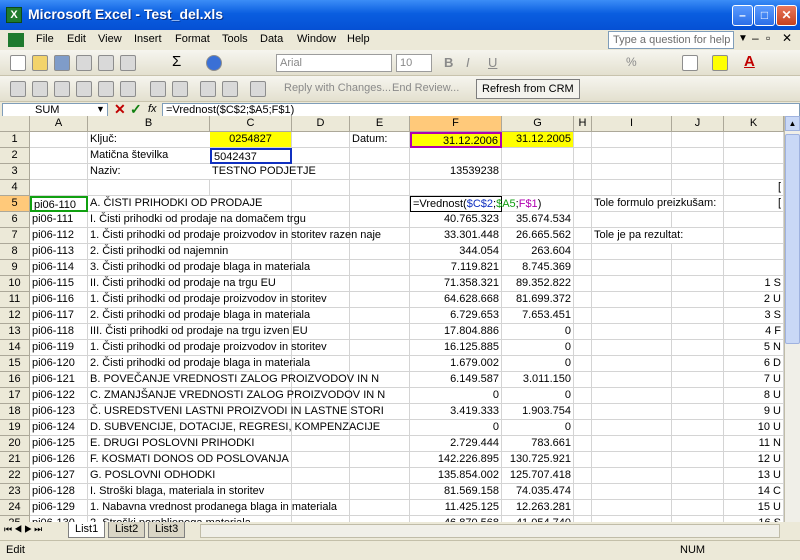 The height and width of the screenshot is (560, 800). Describe the element at coordinates (456, 476) in the screenshot. I see `cell-f22: 135.854.002` at that location.